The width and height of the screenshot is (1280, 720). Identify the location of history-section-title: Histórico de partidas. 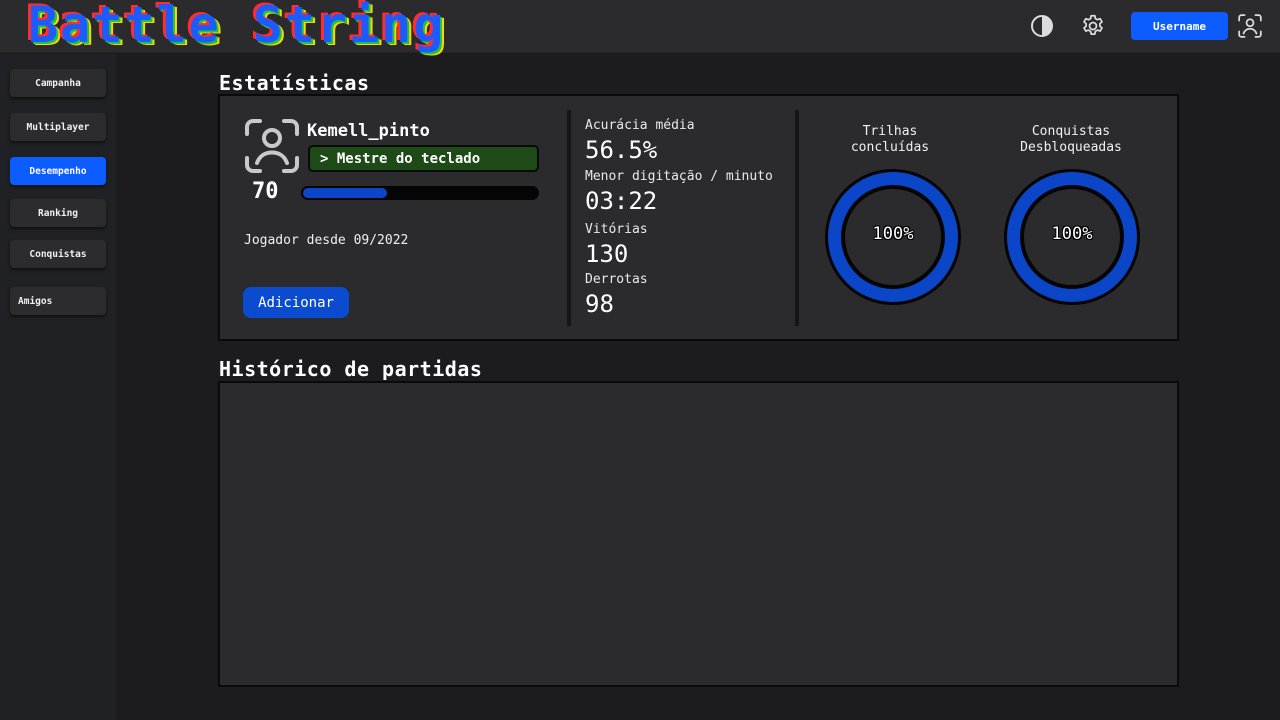
(351, 369).